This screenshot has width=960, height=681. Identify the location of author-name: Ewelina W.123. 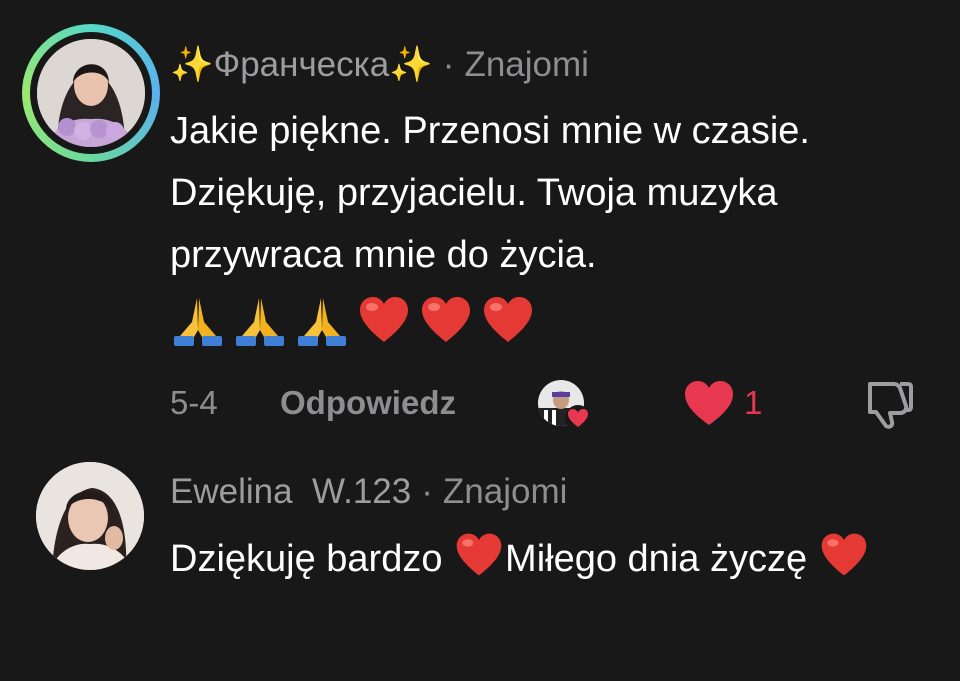
(290, 491).